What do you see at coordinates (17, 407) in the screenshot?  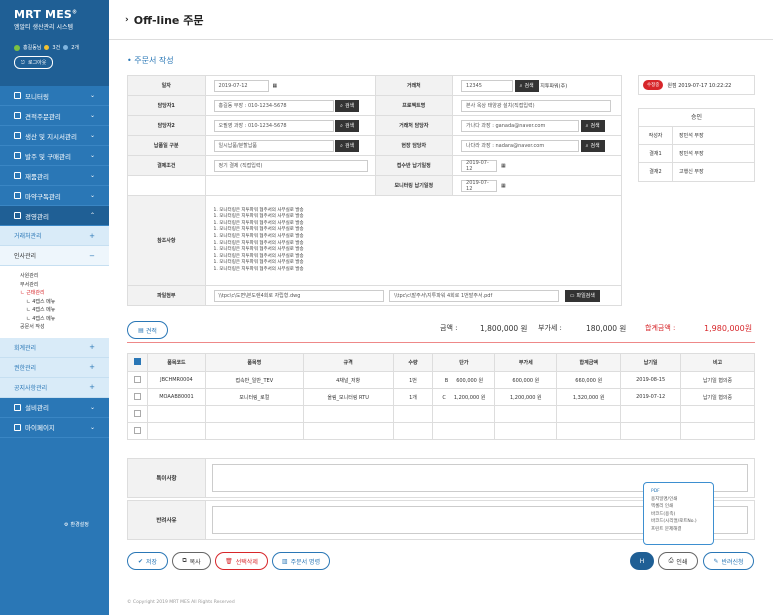 I see `tool-icon` at bounding box center [17, 407].